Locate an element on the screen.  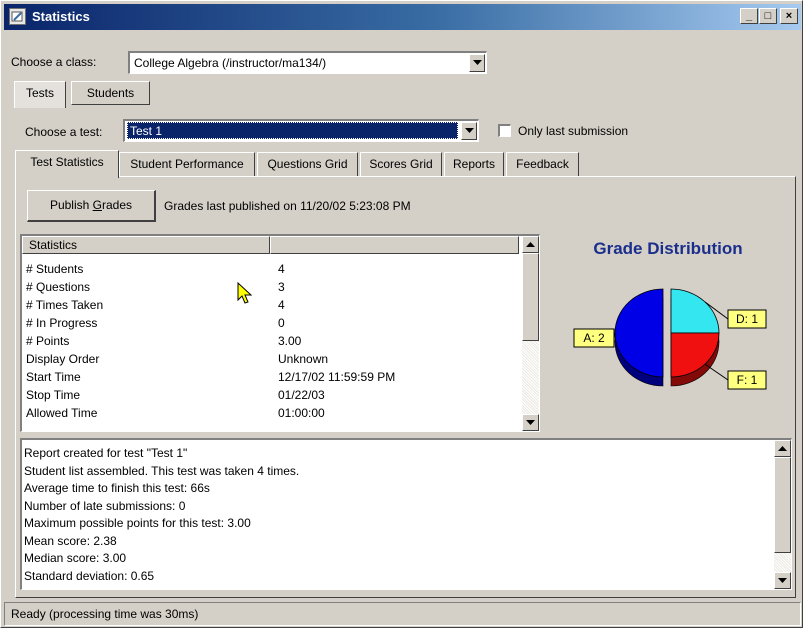
row-value: 3.00 is located at coordinates (290, 341).